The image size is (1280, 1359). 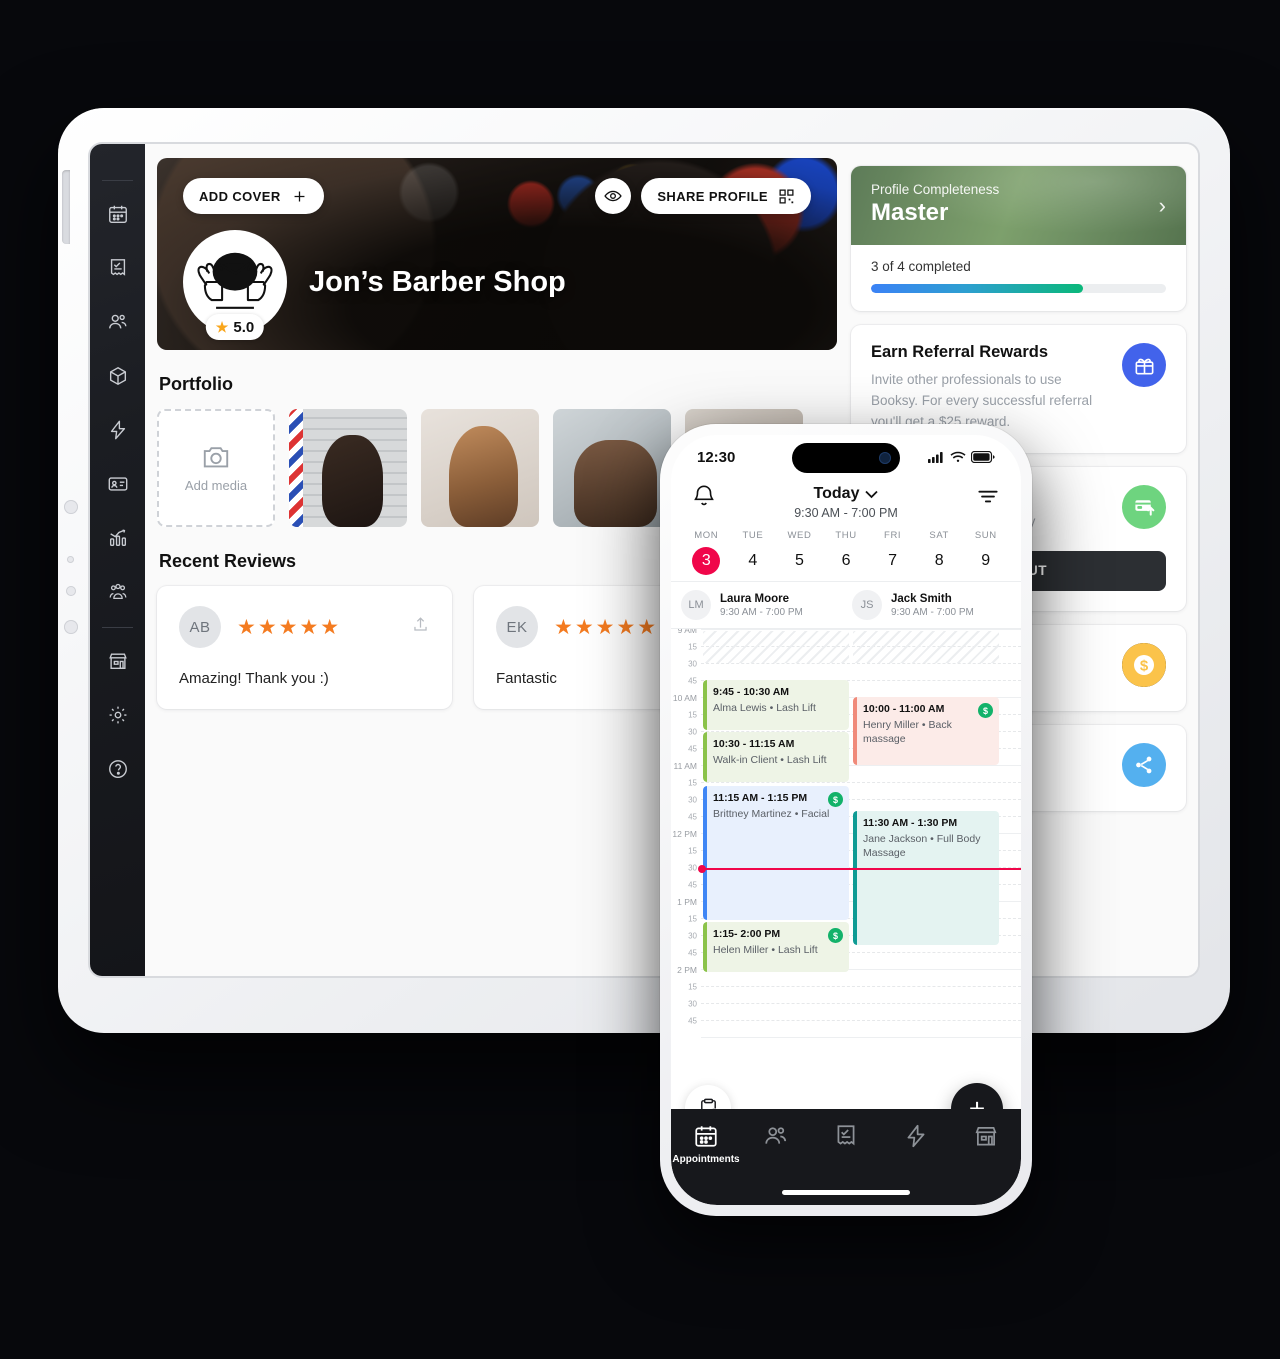 What do you see at coordinates (118, 268) in the screenshot?
I see `sidebar-item-checkout` at bounding box center [118, 268].